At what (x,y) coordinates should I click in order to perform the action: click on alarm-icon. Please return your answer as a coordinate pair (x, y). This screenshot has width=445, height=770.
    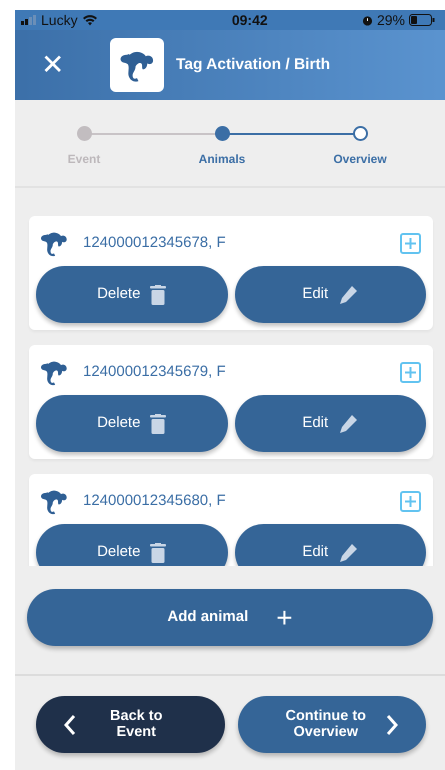
    Looking at the image, I should click on (367, 20).